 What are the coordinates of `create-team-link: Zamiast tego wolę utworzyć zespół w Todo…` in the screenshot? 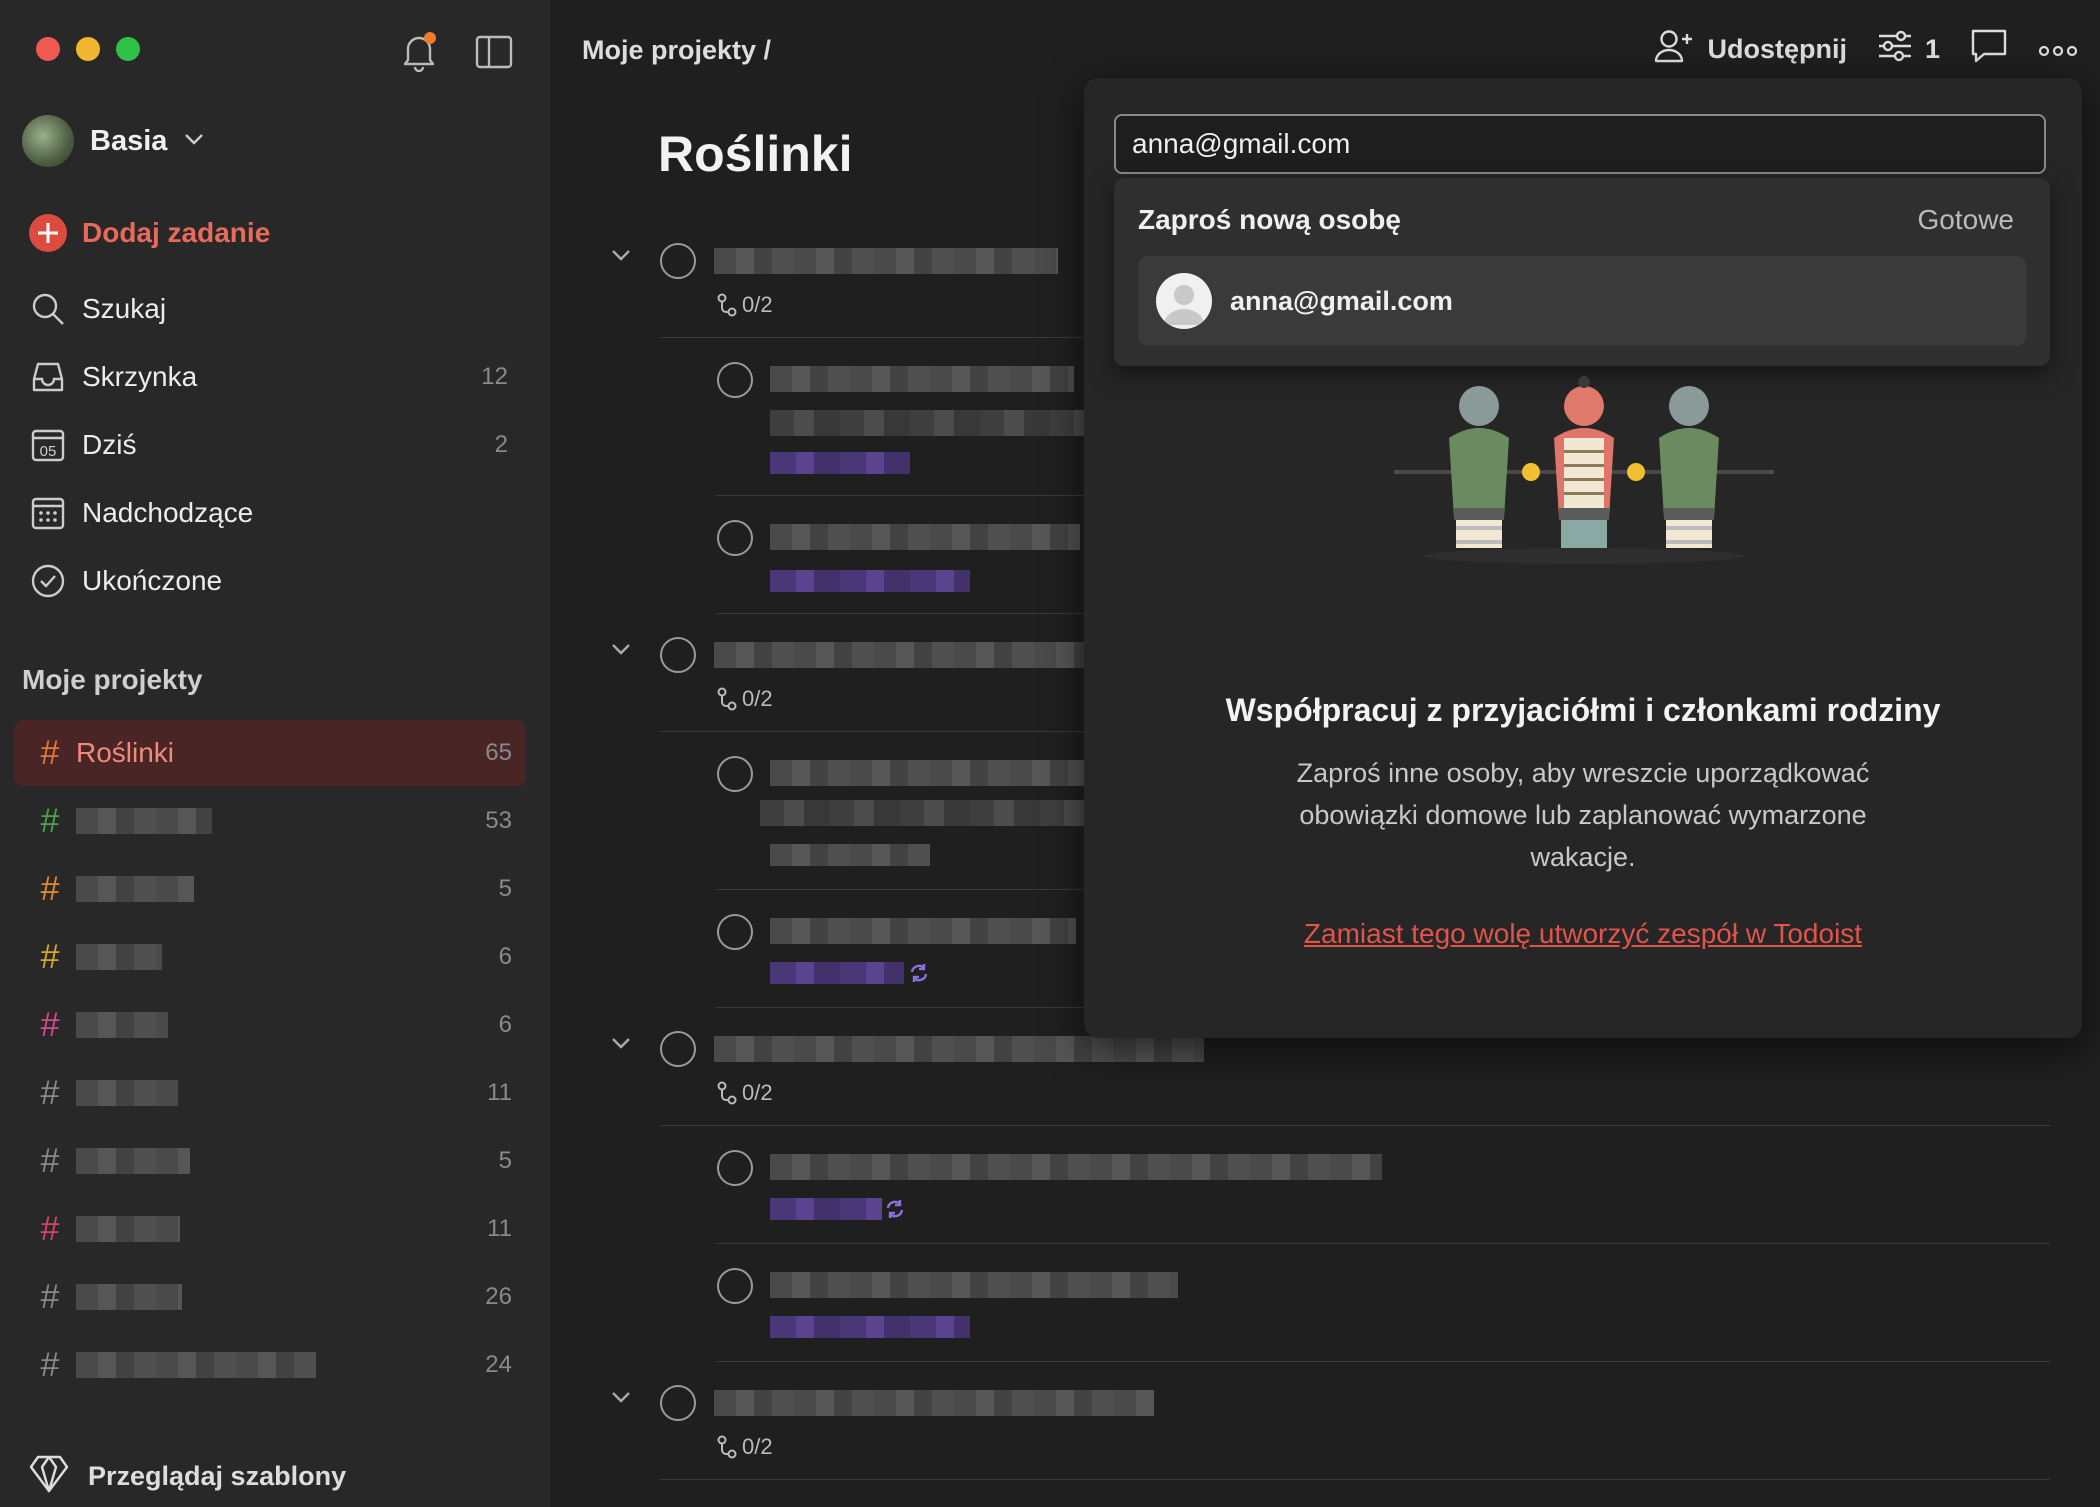 It's located at (1583, 934).